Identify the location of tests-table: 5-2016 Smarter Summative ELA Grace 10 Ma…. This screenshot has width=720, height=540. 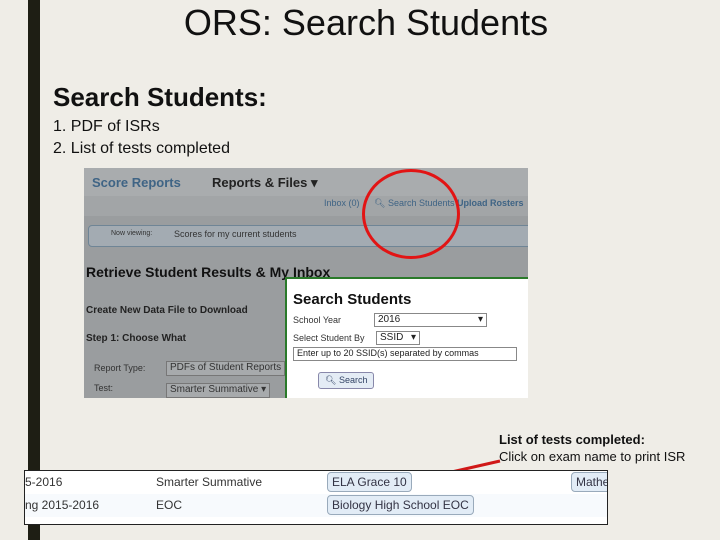
(316, 497).